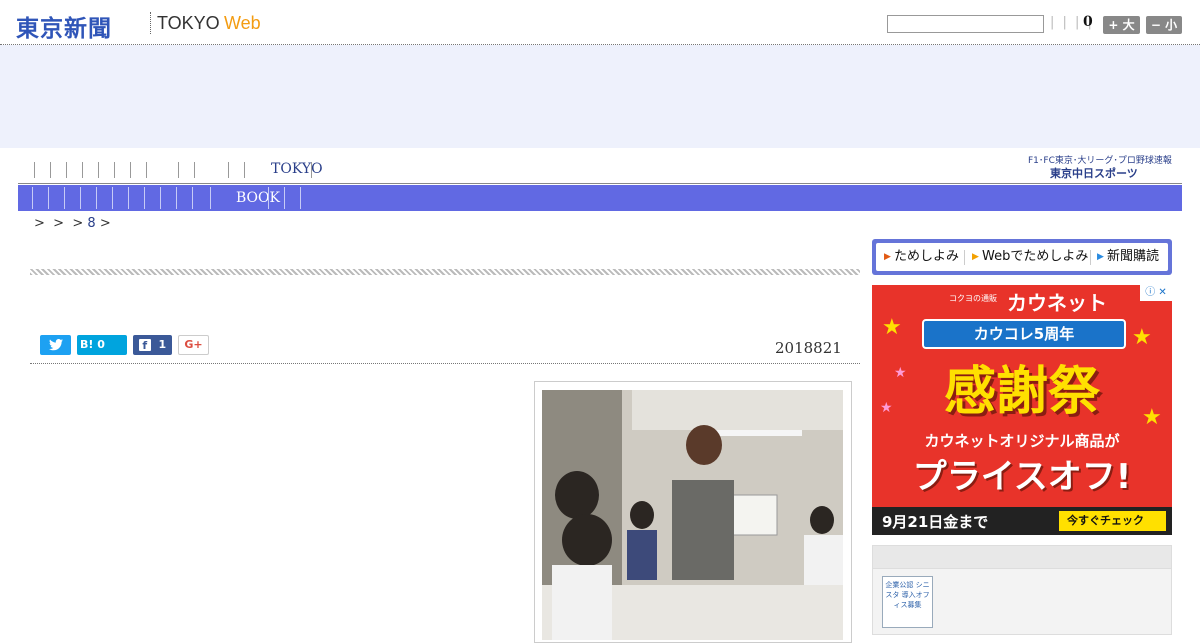  What do you see at coordinates (193, 345) in the screenshot?
I see `google-plus-share-button: G+` at bounding box center [193, 345].